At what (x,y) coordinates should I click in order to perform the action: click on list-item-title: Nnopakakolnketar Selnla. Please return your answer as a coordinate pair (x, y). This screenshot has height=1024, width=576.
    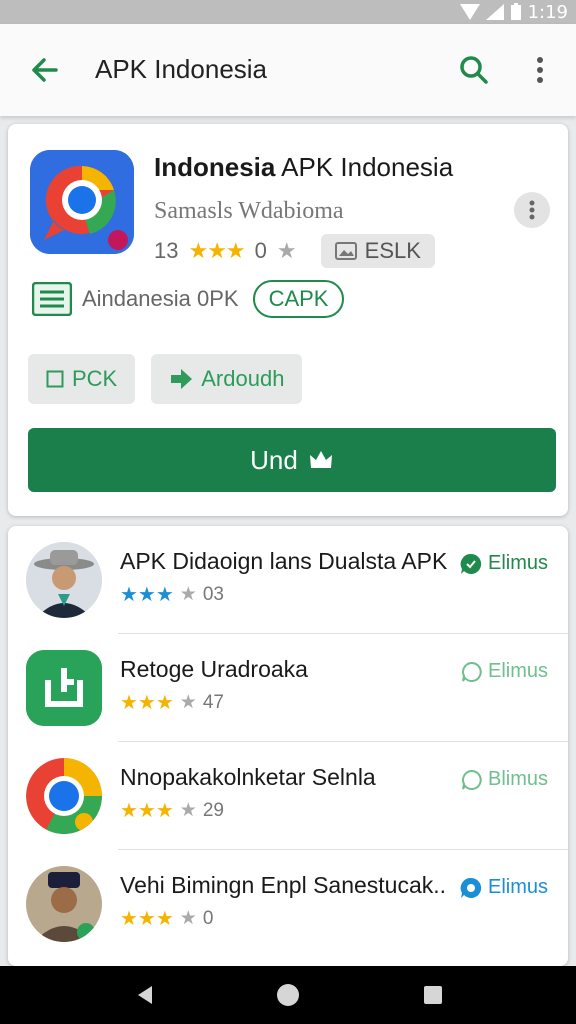
    Looking at the image, I should click on (248, 777).